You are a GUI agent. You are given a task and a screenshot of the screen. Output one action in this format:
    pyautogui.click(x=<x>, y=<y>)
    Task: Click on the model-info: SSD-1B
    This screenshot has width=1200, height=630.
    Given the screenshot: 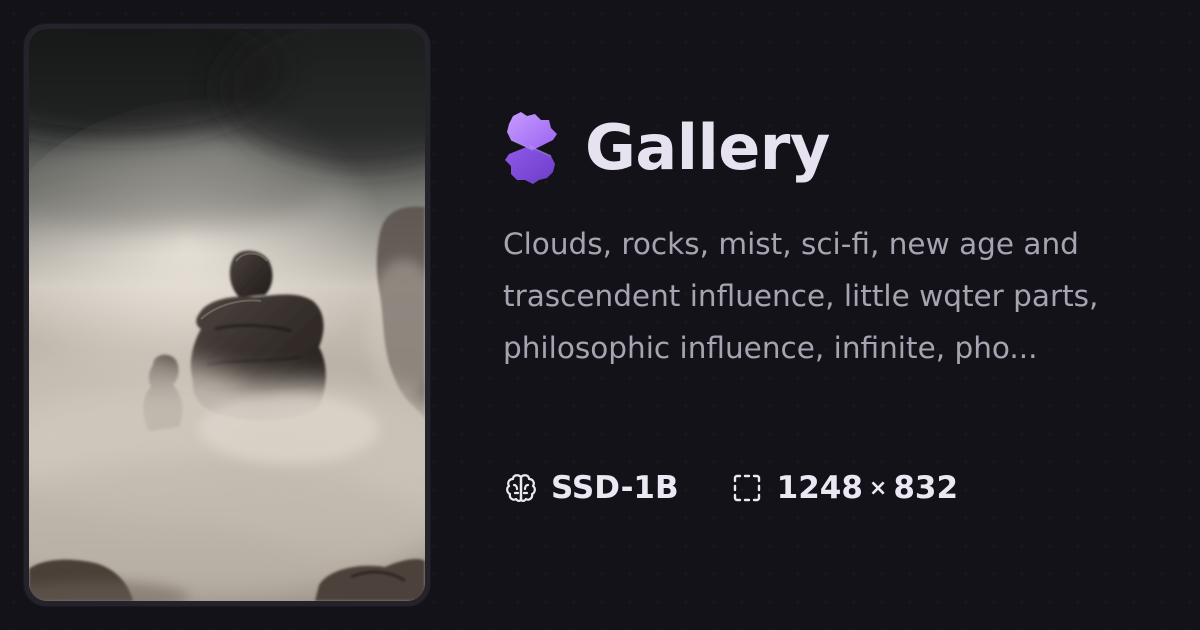 What is the action you would take?
    pyautogui.click(x=591, y=488)
    